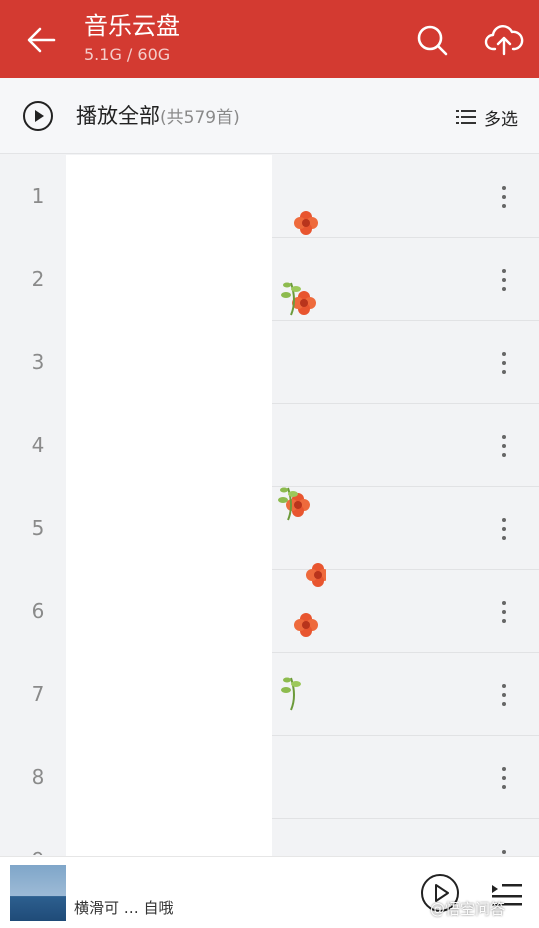 This screenshot has width=539, height=928. What do you see at coordinates (269, 39) in the screenshot?
I see `app-header: 音乐云盘 5.1G / 60G` at bounding box center [269, 39].